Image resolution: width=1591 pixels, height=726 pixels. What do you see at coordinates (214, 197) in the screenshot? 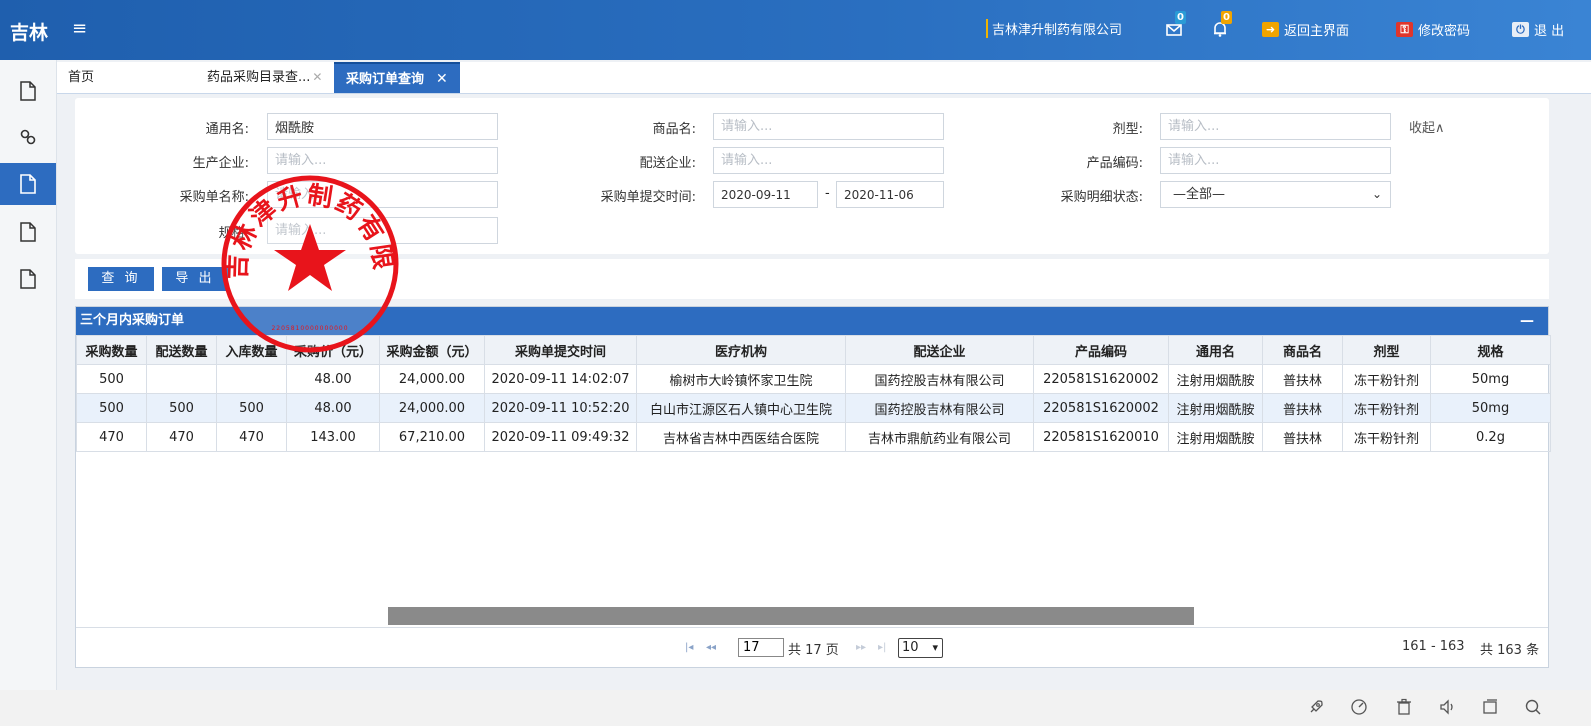
I see `order-name-label: 采购单名称:` at bounding box center [214, 197].